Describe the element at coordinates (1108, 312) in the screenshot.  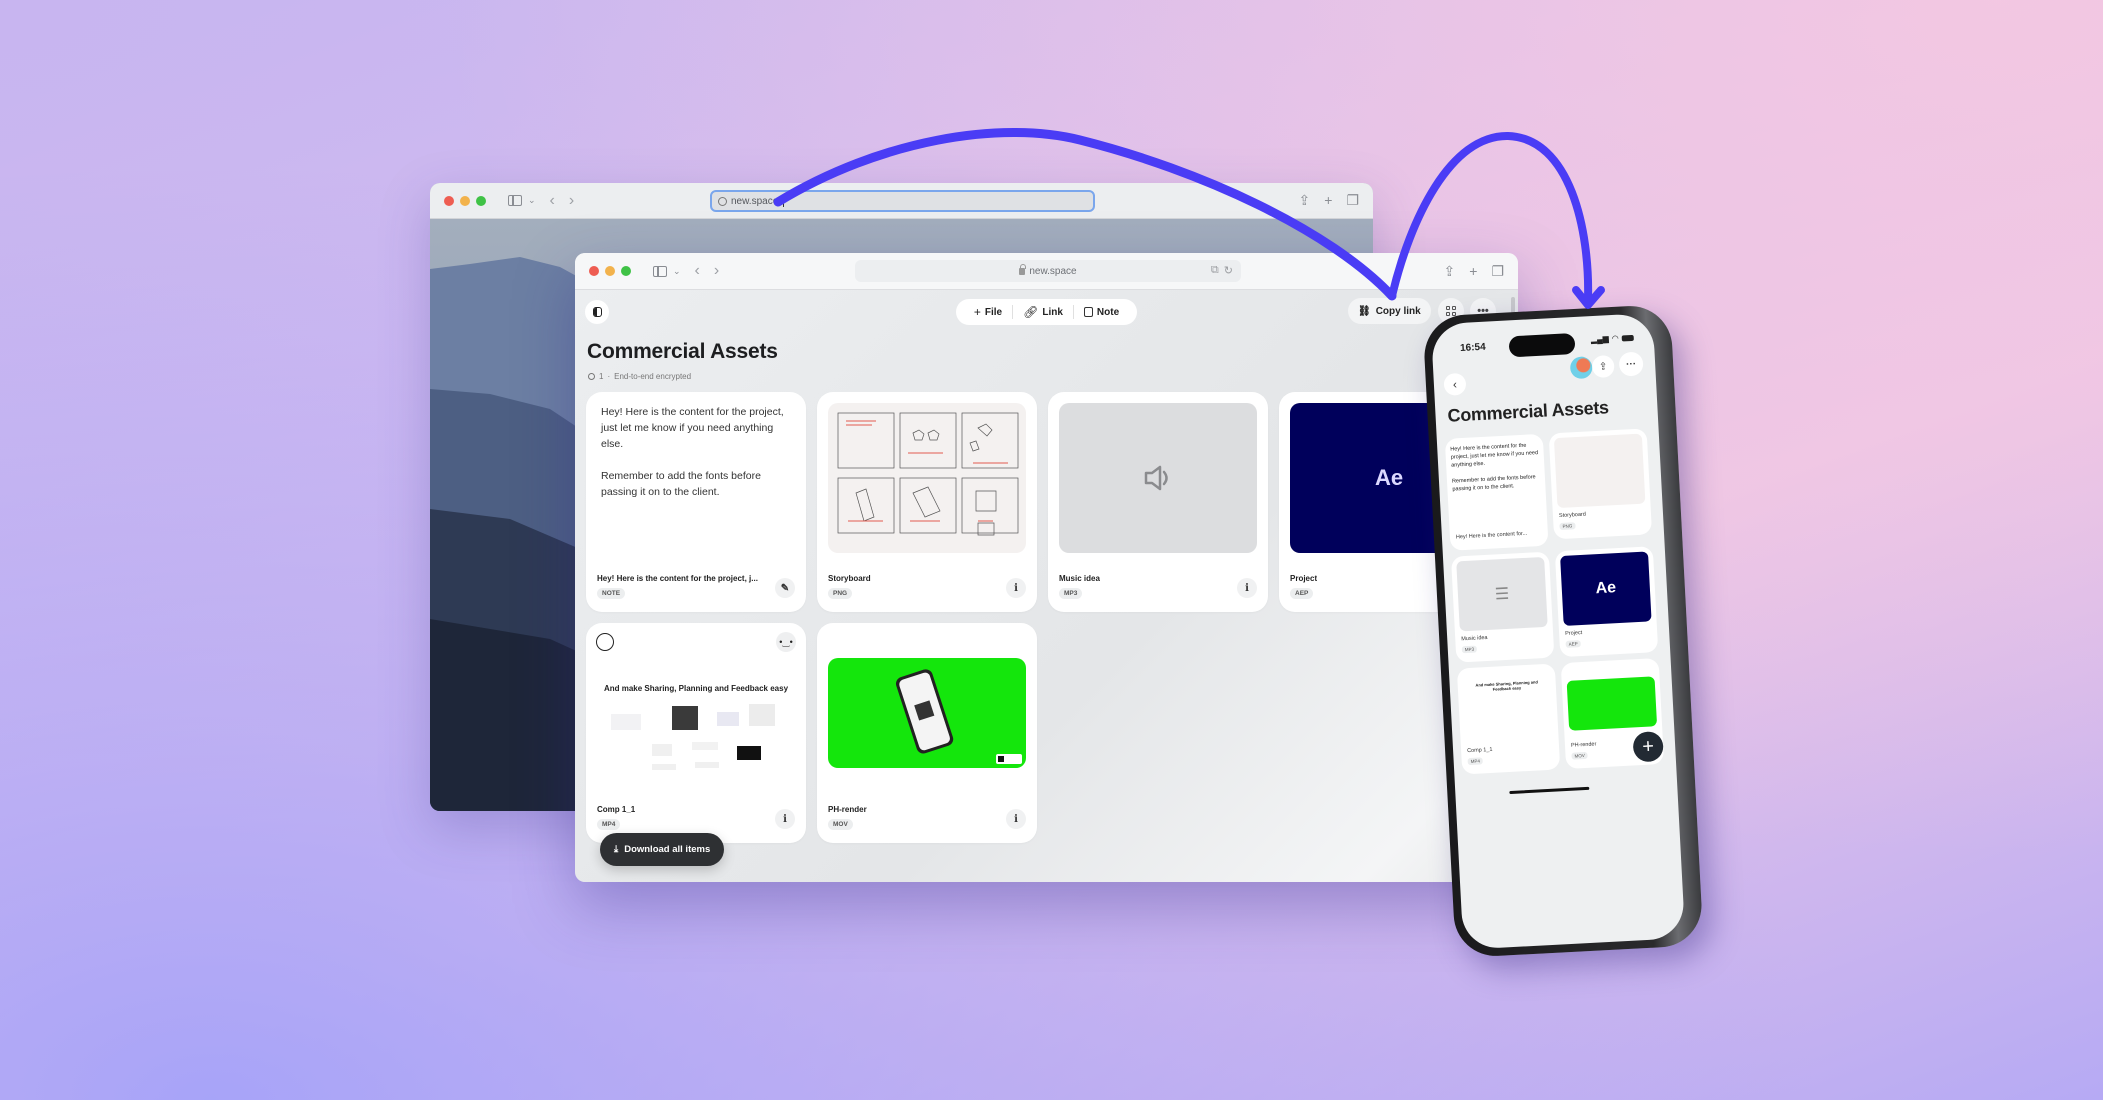
I see `add-note-label: Note` at that location.